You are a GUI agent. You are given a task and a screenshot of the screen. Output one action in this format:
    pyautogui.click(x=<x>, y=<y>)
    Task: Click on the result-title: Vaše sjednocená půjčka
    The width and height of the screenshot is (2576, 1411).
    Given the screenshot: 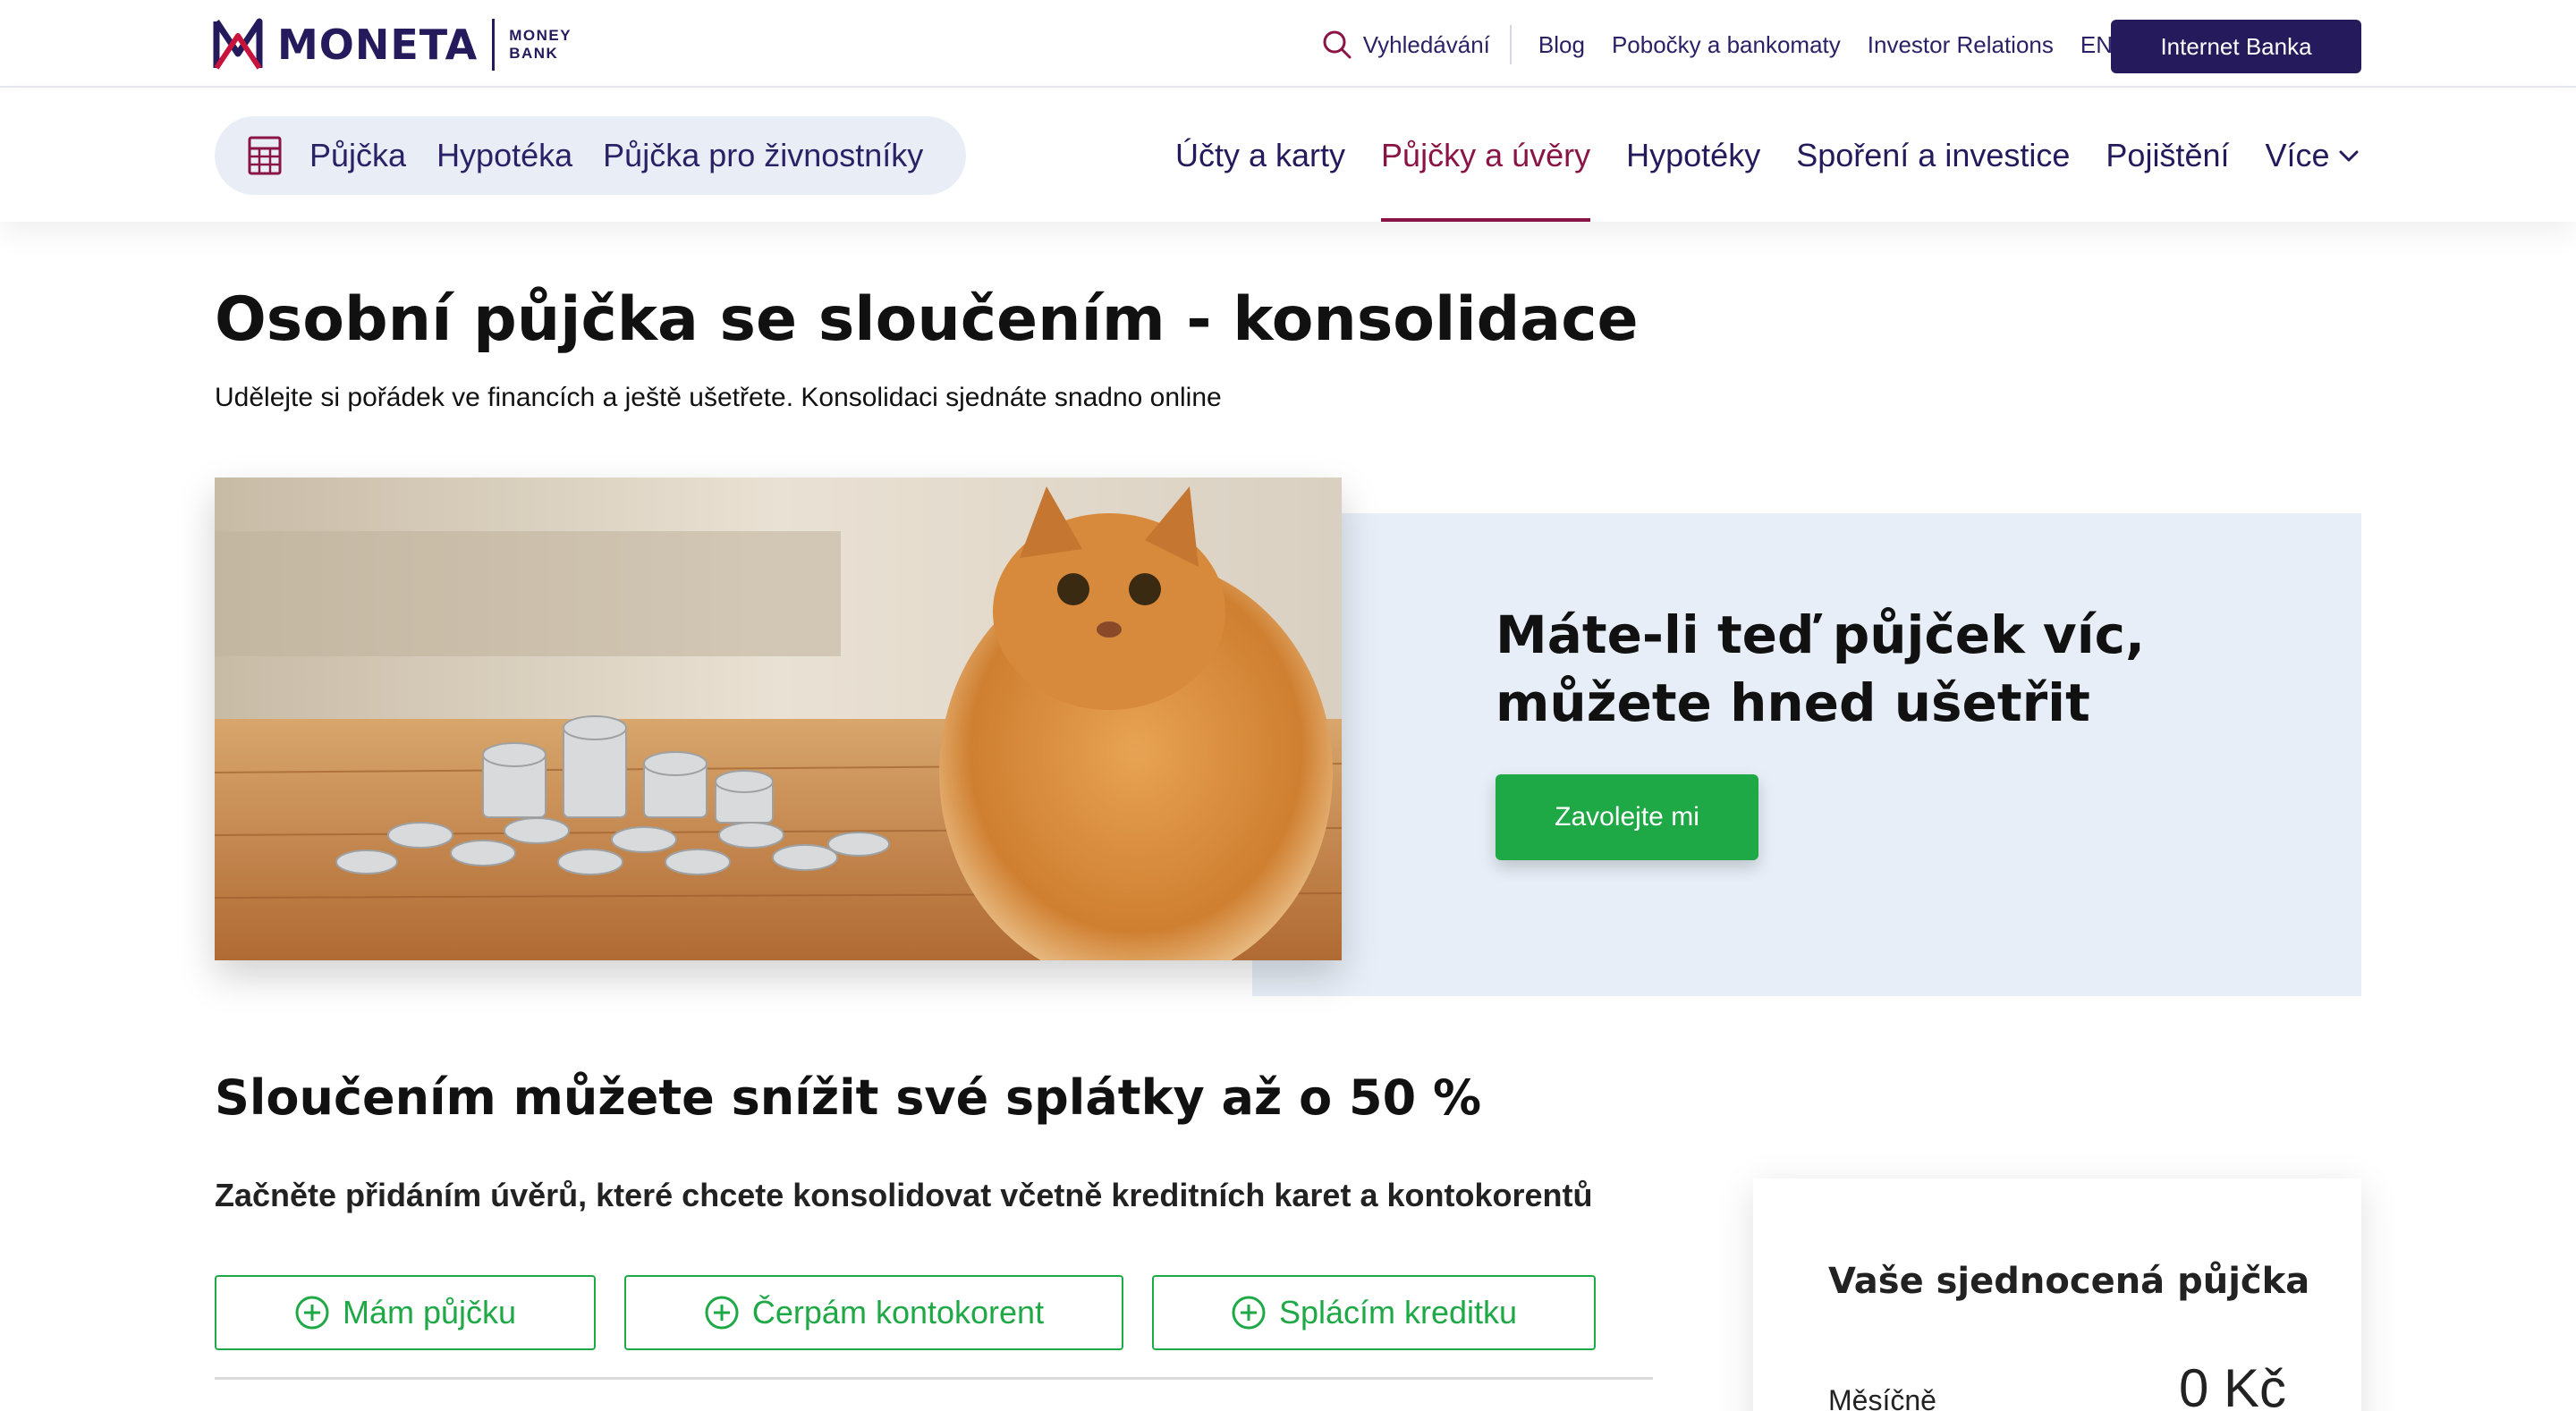 What is the action you would take?
    pyautogui.click(x=2069, y=1281)
    